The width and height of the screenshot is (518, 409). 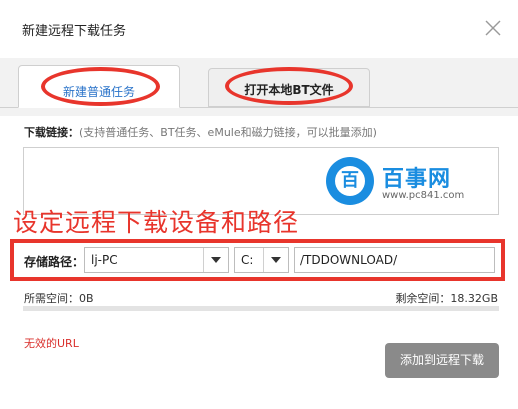 What do you see at coordinates (59, 298) in the screenshot?
I see `space-required: 所需空间：0B` at bounding box center [59, 298].